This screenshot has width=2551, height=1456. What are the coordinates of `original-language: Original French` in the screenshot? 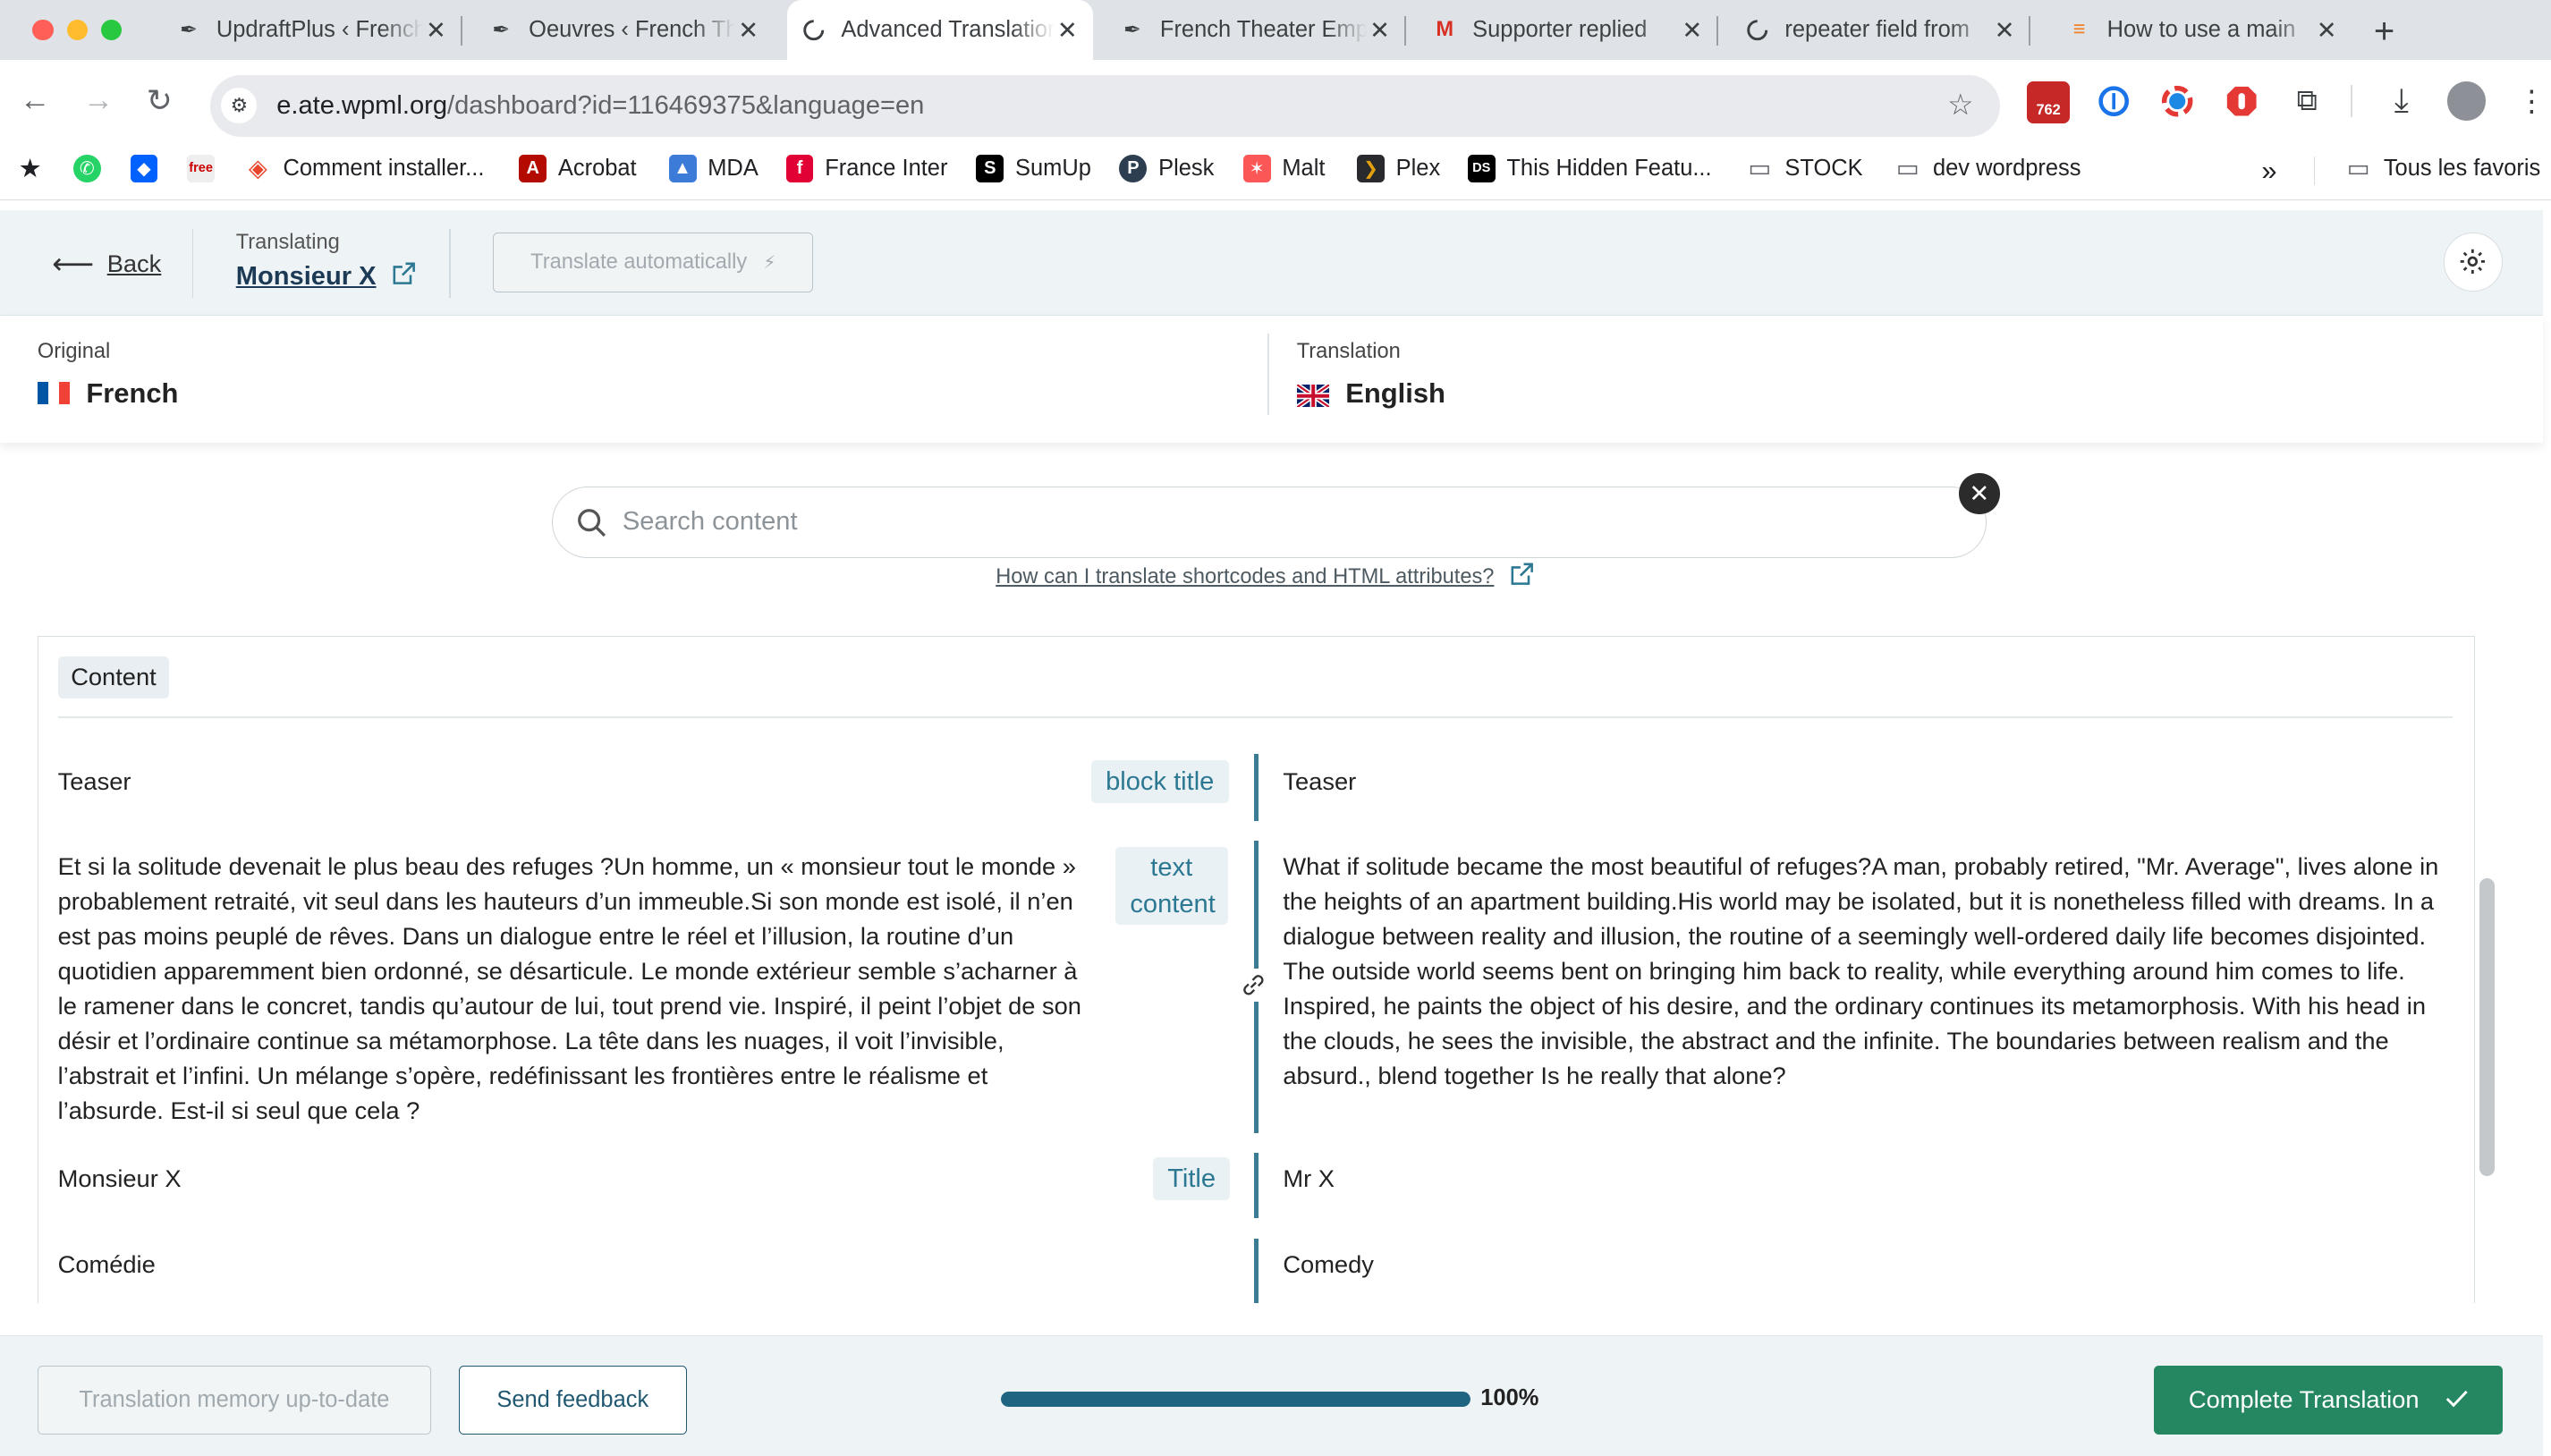 It's located at (108, 375).